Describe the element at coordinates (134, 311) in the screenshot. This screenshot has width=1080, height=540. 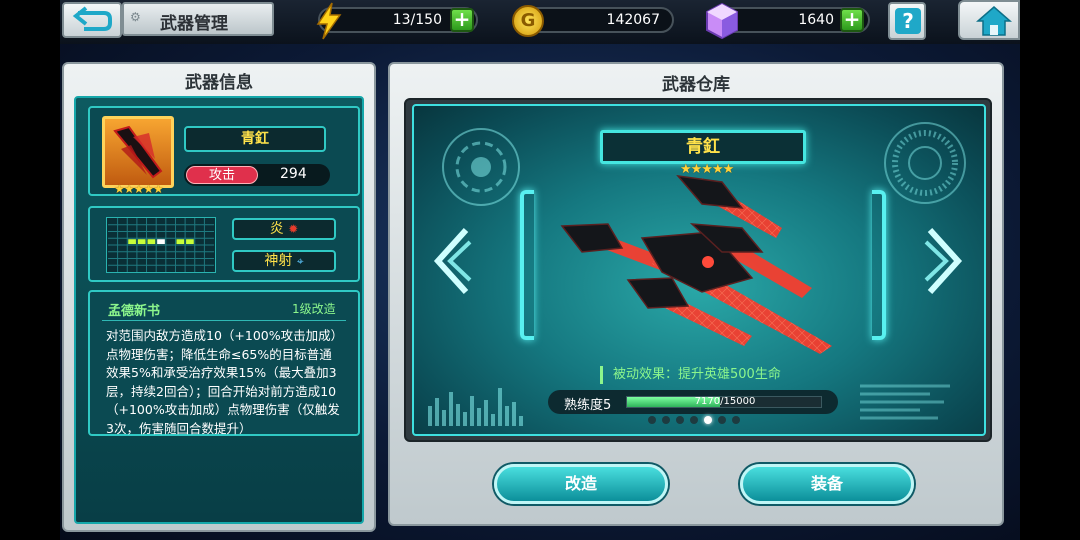
I see `skill-name: 孟德新书` at that location.